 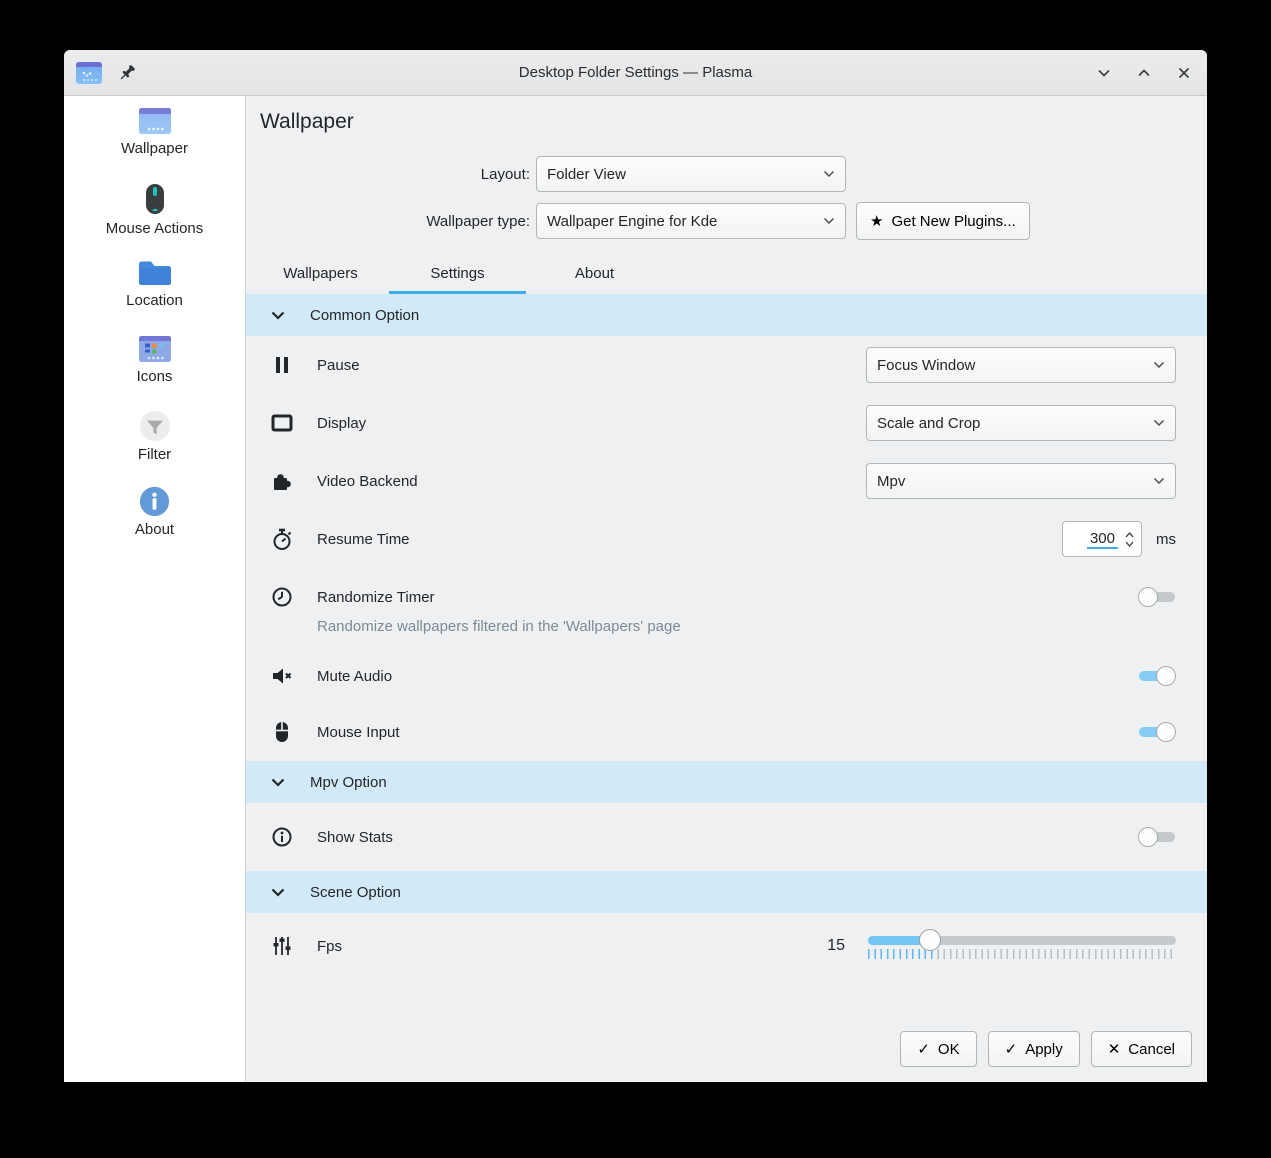 I want to click on sidebar-item-icons: Icons, so click(x=154, y=370).